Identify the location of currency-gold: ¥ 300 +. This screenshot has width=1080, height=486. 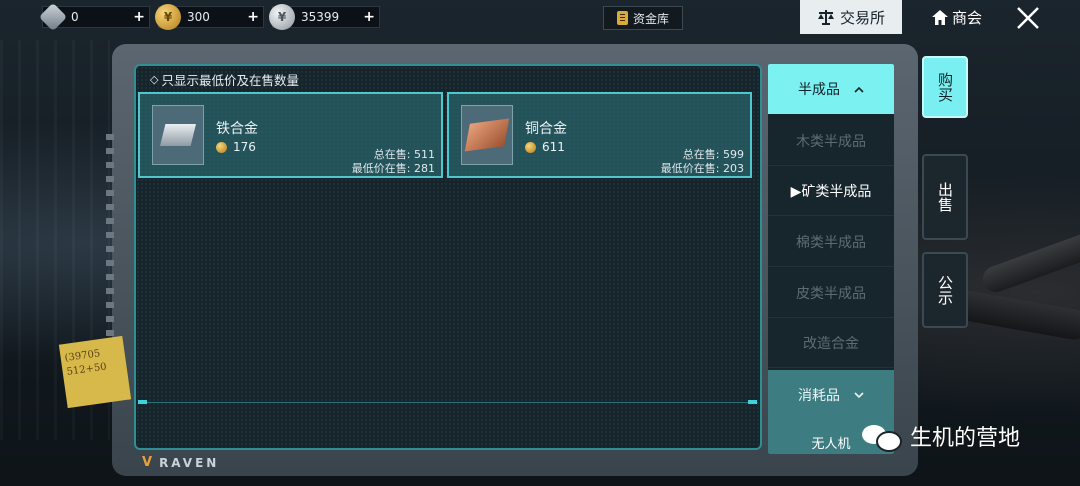
(209, 17).